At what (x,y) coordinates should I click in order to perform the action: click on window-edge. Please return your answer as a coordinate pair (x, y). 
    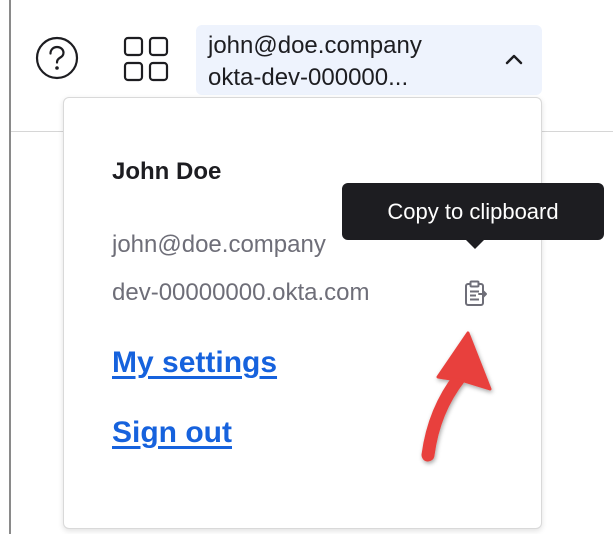
    Looking at the image, I should click on (10, 267).